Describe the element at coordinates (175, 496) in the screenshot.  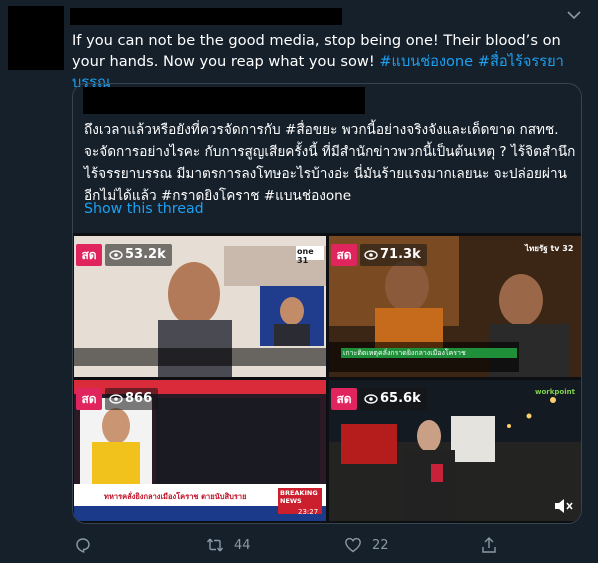
I see `news-caption: ทหารคลั่งยิงกลางเมืองโคราช ตายนับสิบราย` at that location.